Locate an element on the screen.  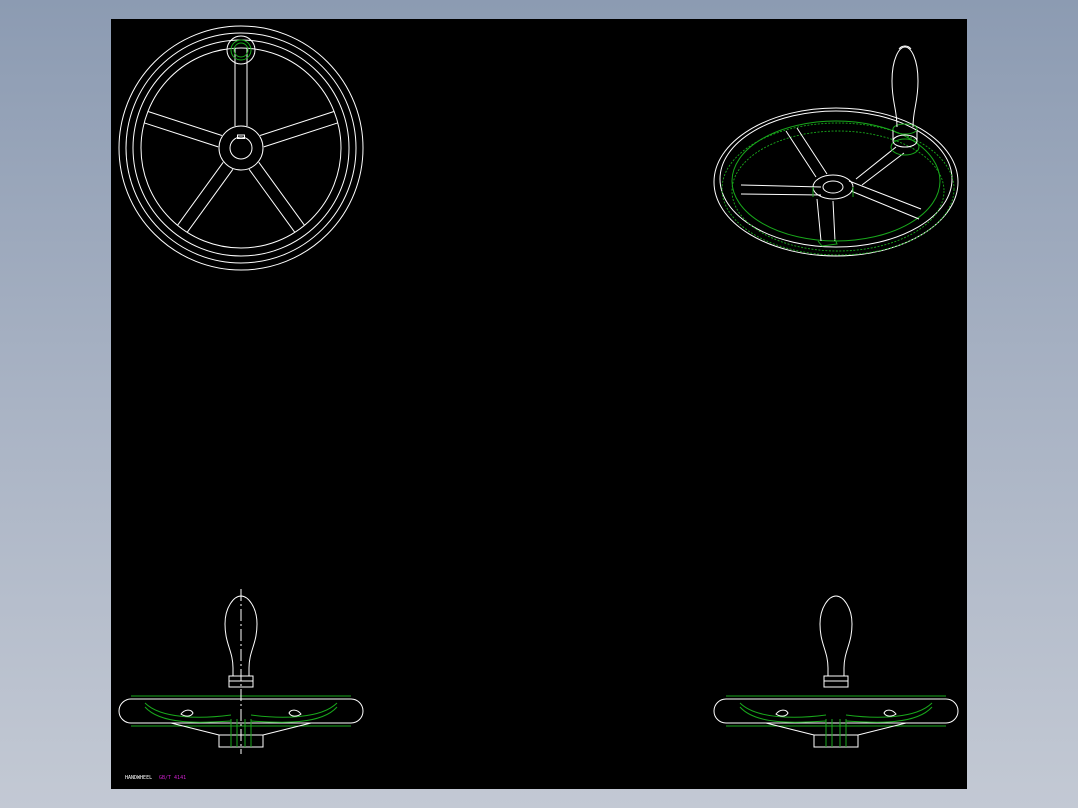
handwheel-isometric-view is located at coordinates (836, 151).